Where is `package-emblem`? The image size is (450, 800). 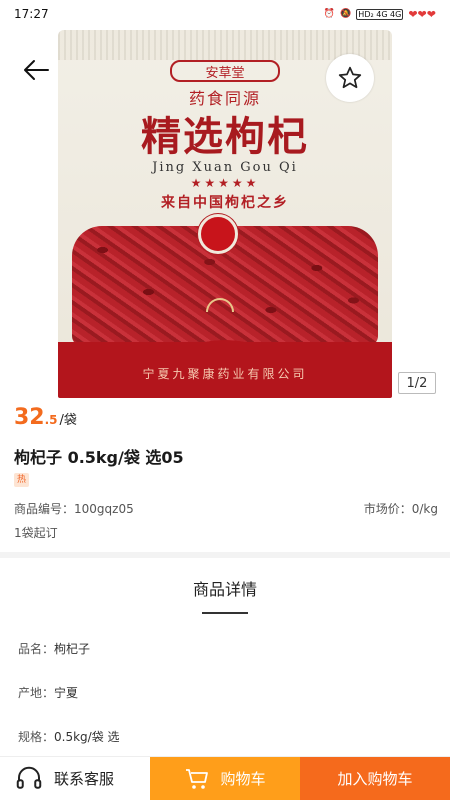
package-emblem is located at coordinates (218, 234).